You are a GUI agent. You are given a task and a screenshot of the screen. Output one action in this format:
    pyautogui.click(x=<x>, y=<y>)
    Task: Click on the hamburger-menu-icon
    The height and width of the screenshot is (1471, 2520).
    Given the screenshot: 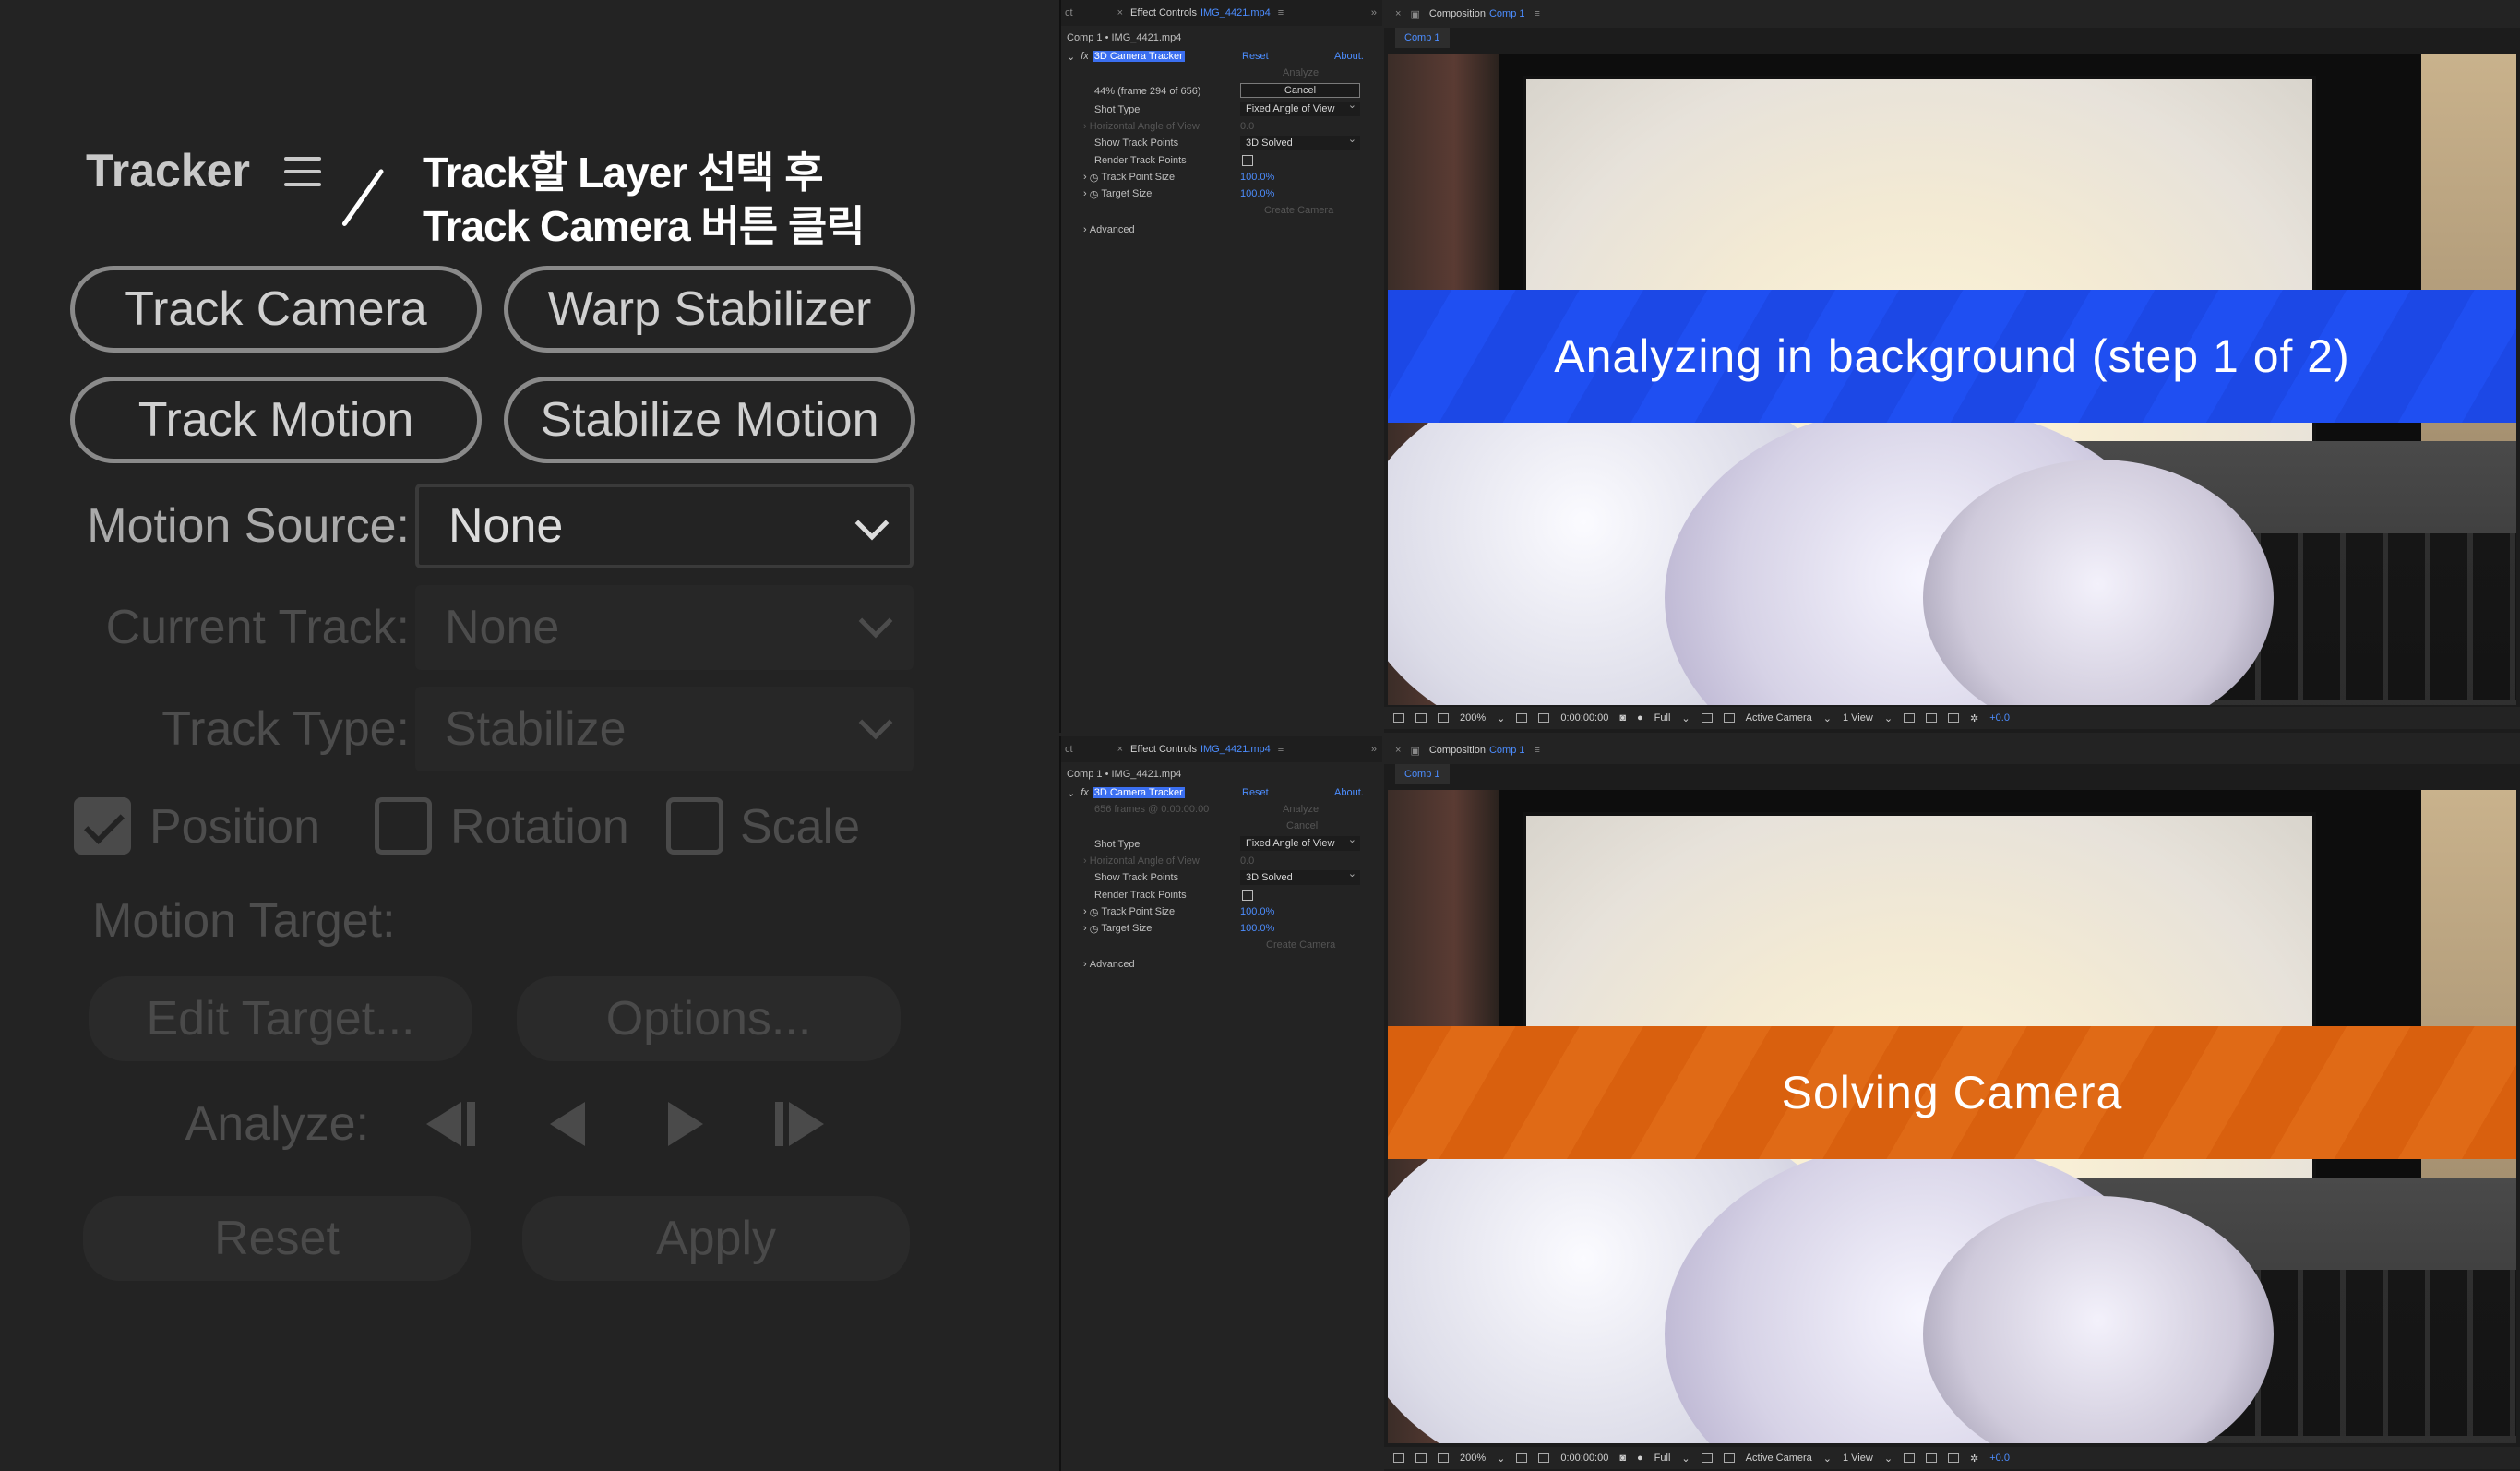 What is the action you would take?
    pyautogui.click(x=302, y=171)
    